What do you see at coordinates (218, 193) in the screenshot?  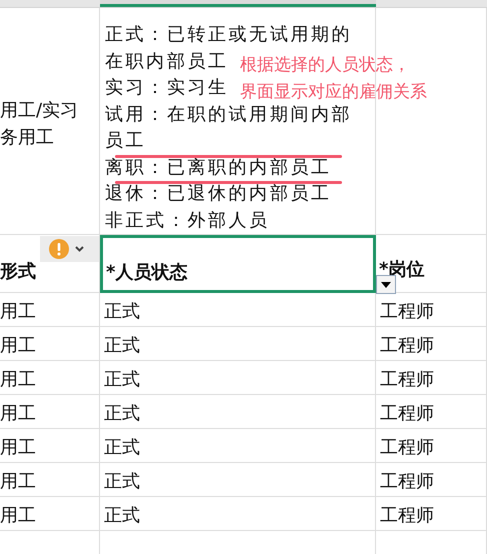 I see `description-line: 退休：已退休的内部员工` at bounding box center [218, 193].